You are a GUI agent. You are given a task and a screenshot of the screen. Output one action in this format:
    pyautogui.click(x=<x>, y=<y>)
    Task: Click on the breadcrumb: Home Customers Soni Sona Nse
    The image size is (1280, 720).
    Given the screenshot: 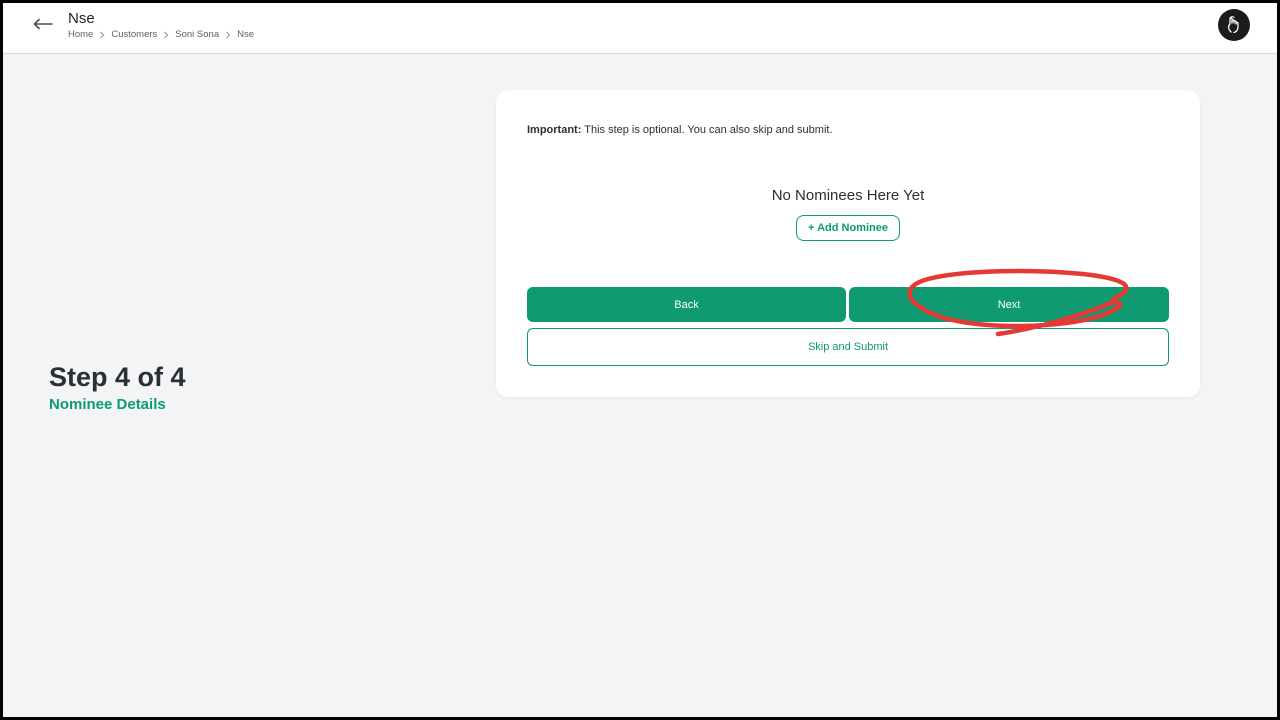 What is the action you would take?
    pyautogui.click(x=161, y=34)
    